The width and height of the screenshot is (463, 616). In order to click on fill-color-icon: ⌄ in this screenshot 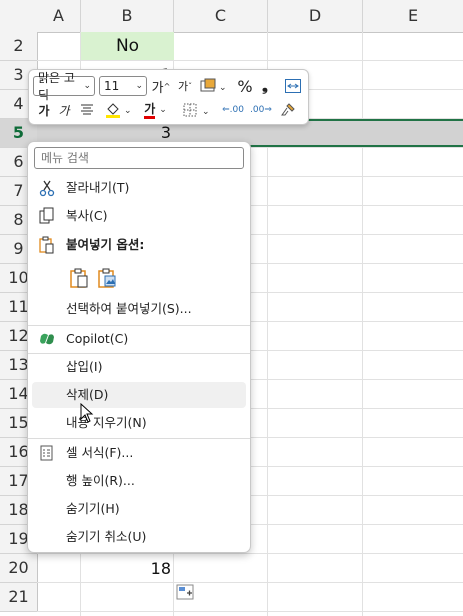, I will do `click(119, 110)`.